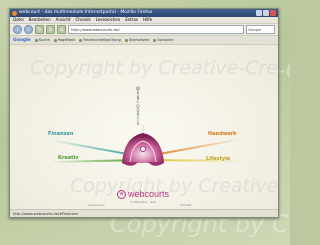 The width and height of the screenshot is (320, 245). Describe the element at coordinates (18, 20) in the screenshot. I see `menu-datei: Datei` at that location.